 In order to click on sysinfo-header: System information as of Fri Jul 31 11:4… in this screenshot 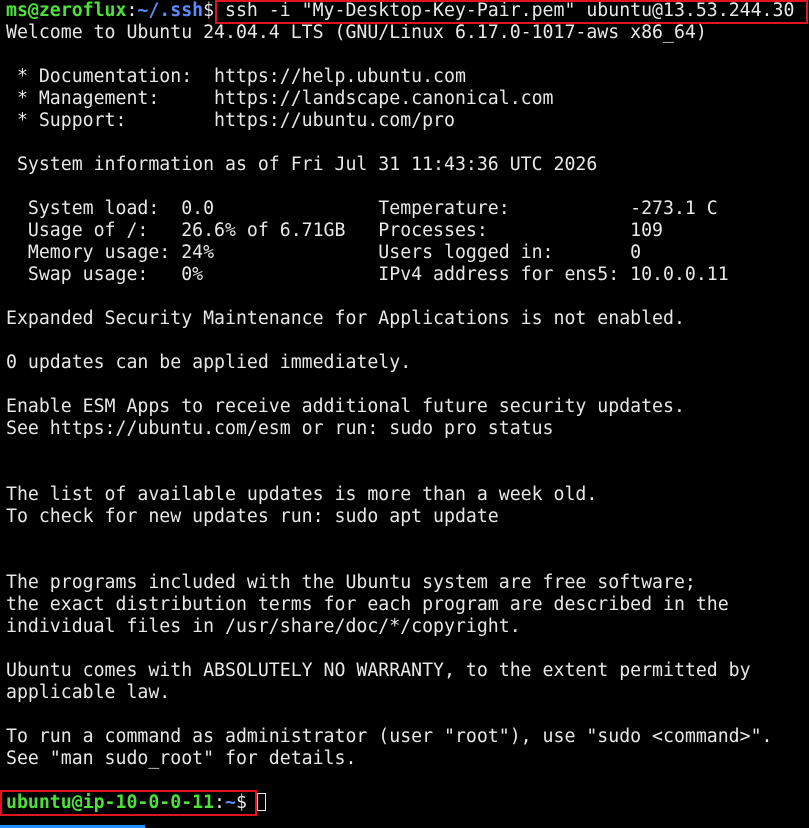, I will do `click(302, 164)`.